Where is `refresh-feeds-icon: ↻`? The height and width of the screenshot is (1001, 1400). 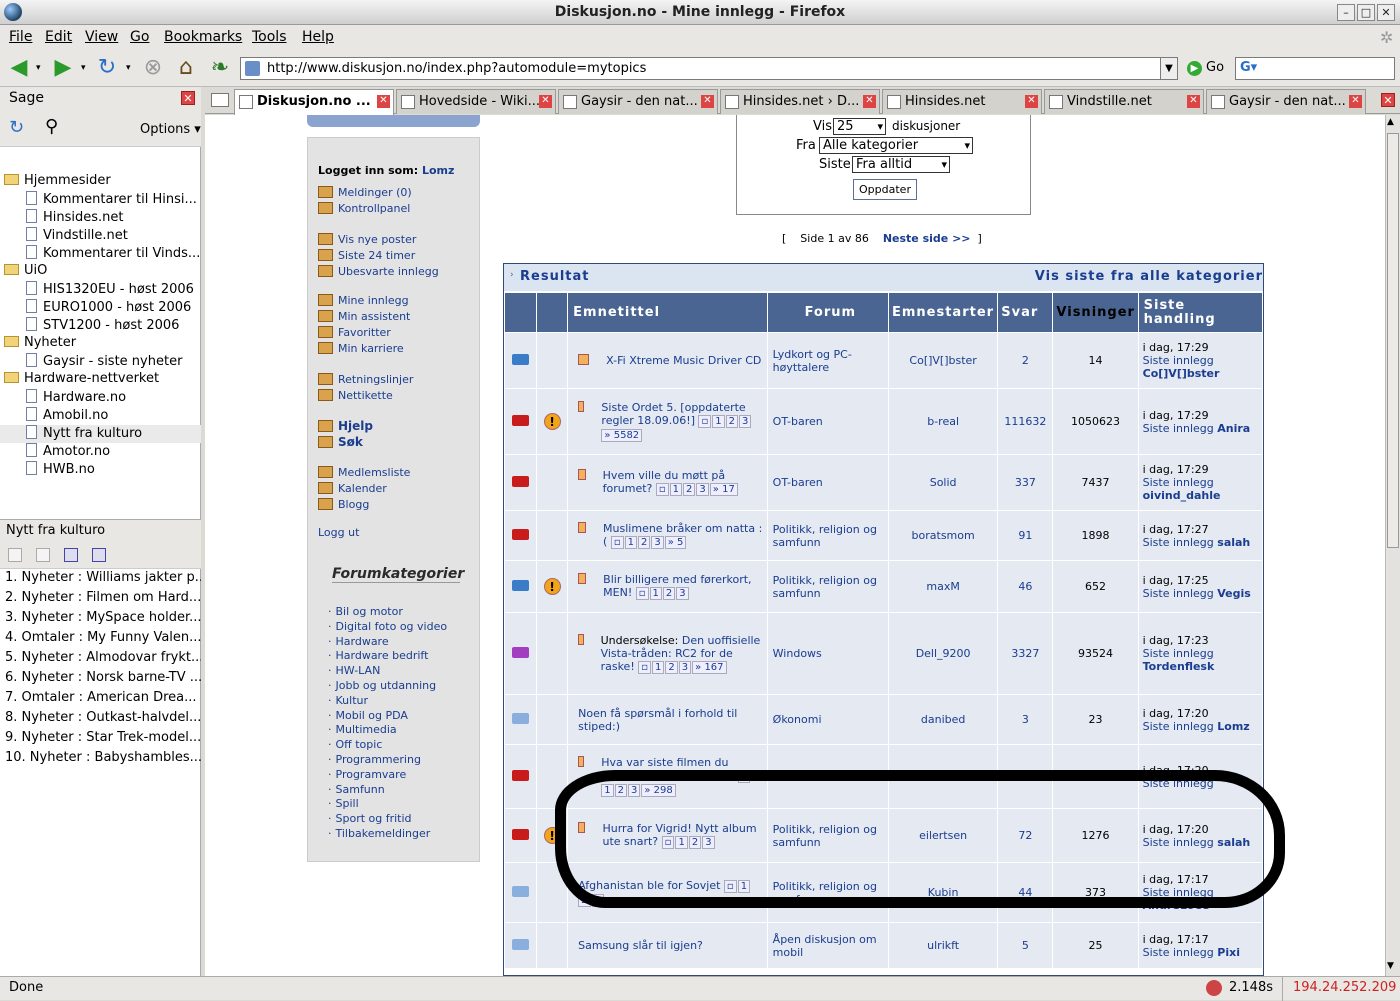 refresh-feeds-icon: ↻ is located at coordinates (16, 127).